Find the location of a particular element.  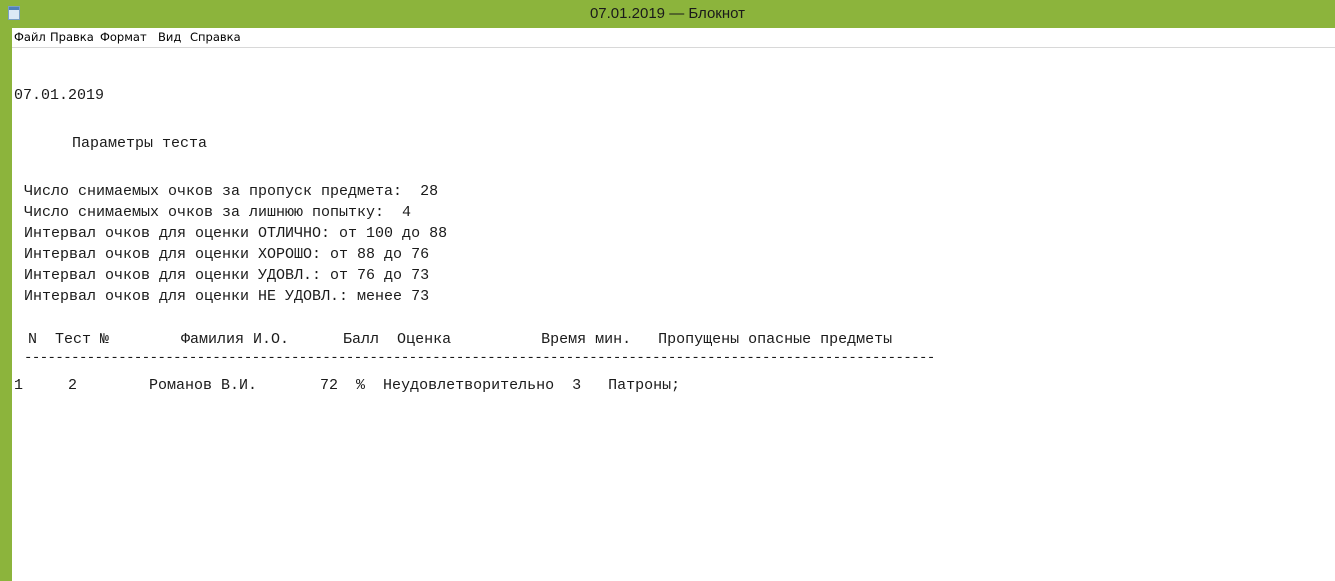

menu-bar: Файл Правка Формат Вид Справка is located at coordinates (673, 37).